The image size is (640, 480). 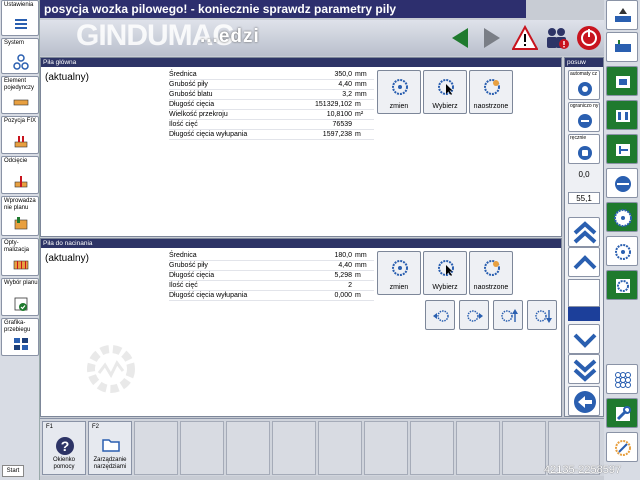 I want to click on sidebar-item-fix-position: Pozycja FIX, so click(x=20, y=135).